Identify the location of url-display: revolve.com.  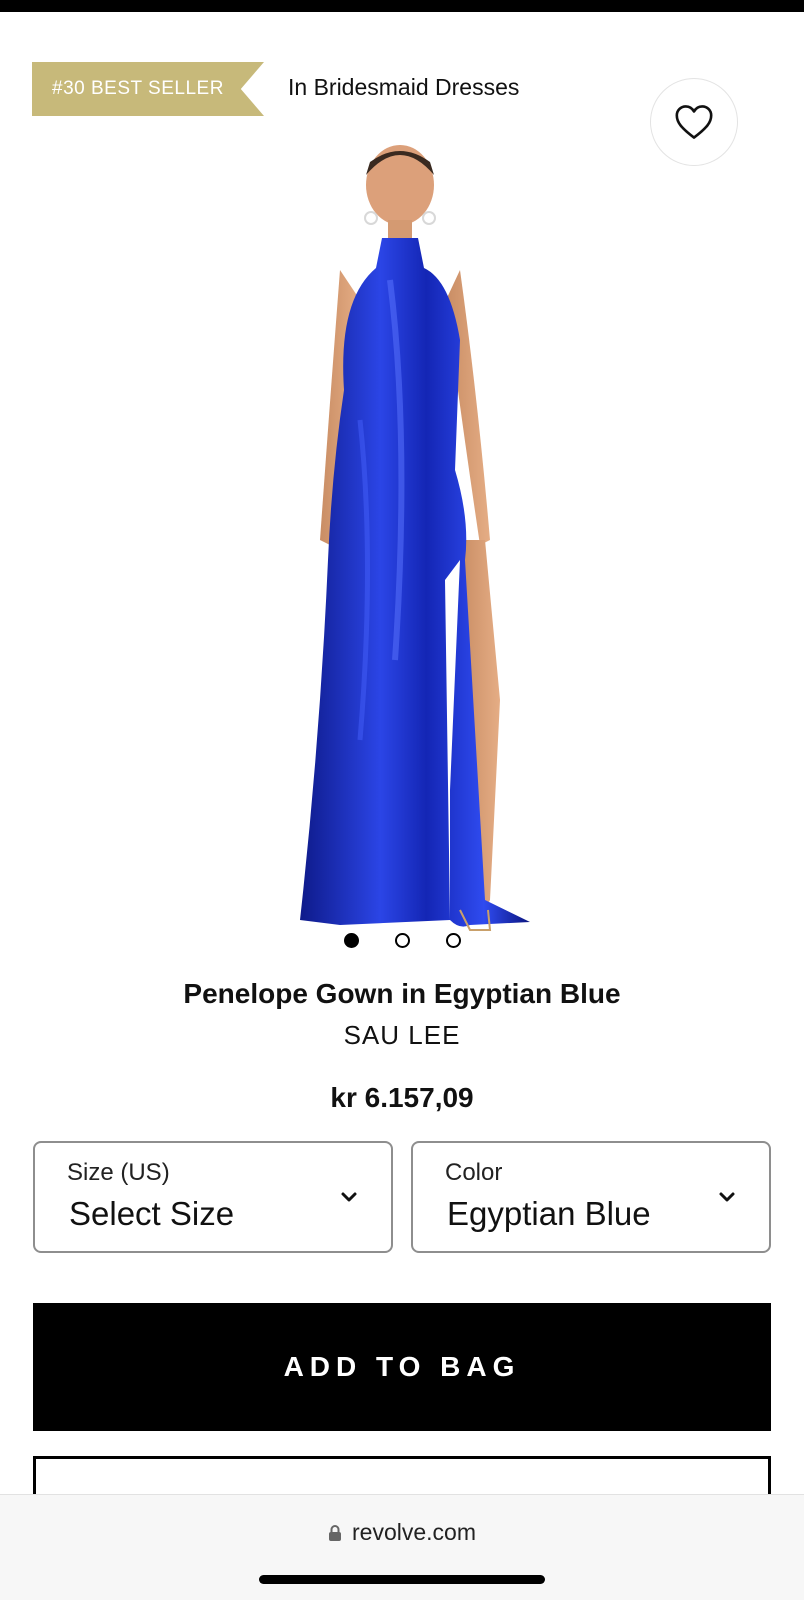
(402, 1532).